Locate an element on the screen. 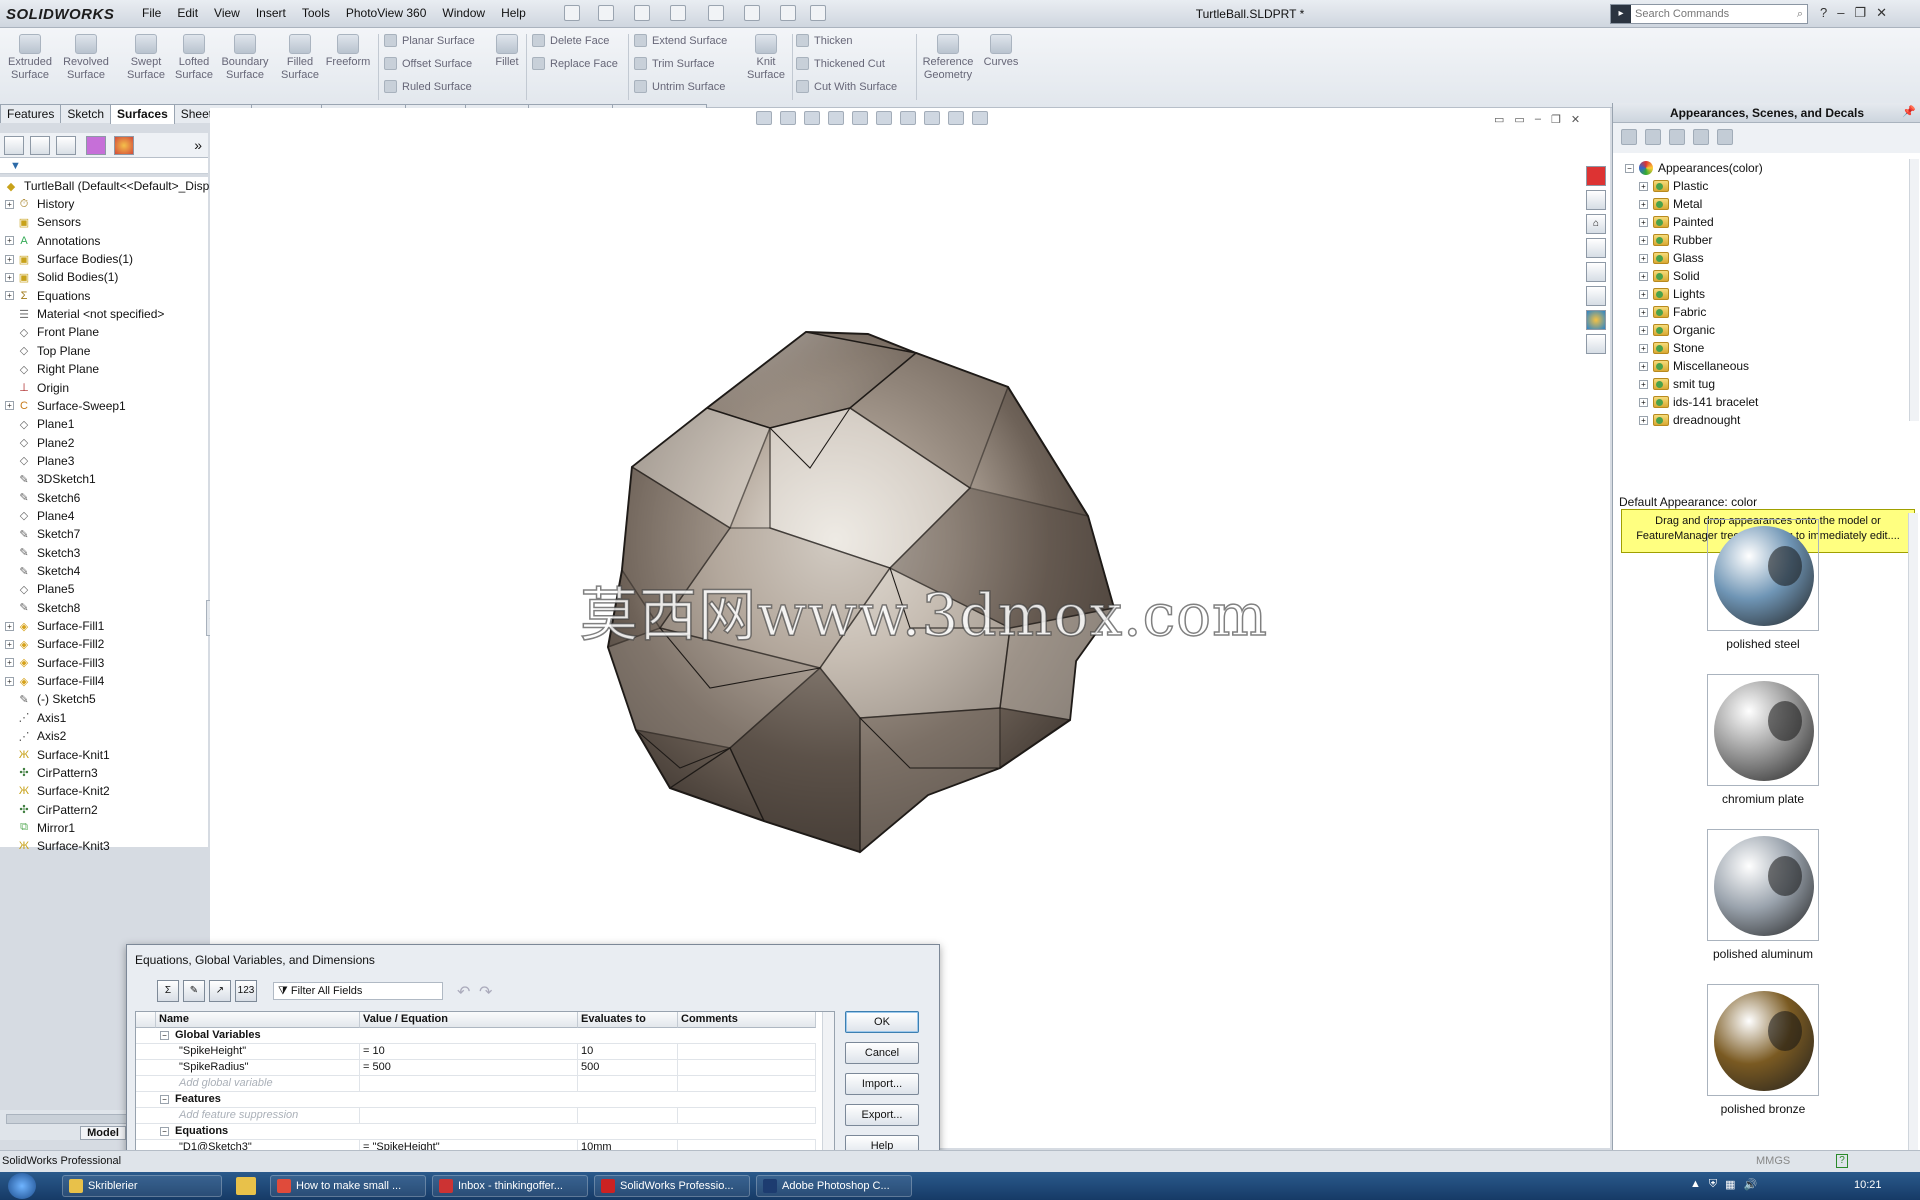  dimension-view-icon: ↗ is located at coordinates (220, 991).